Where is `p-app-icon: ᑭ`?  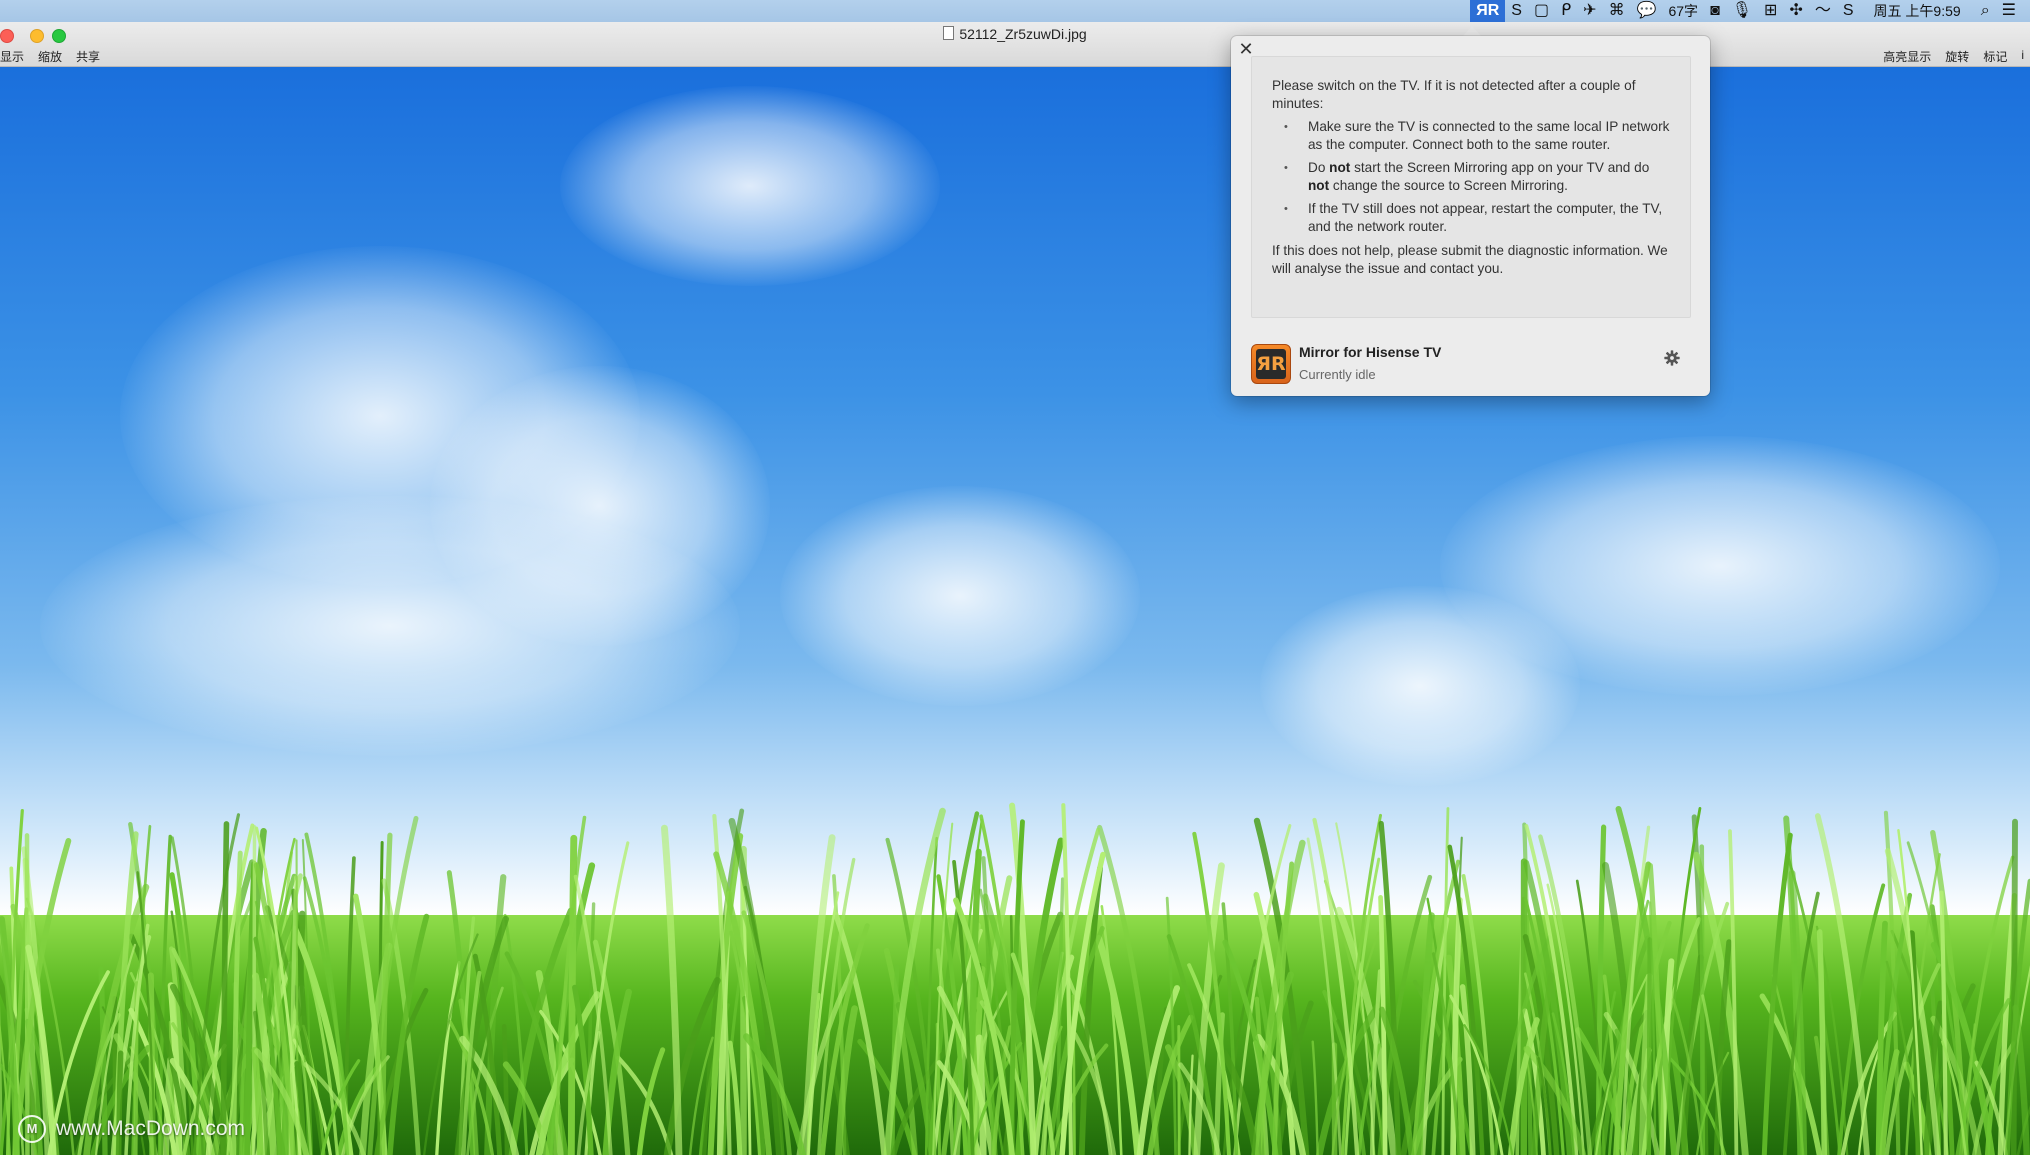 p-app-icon: ᑭ is located at coordinates (1566, 11).